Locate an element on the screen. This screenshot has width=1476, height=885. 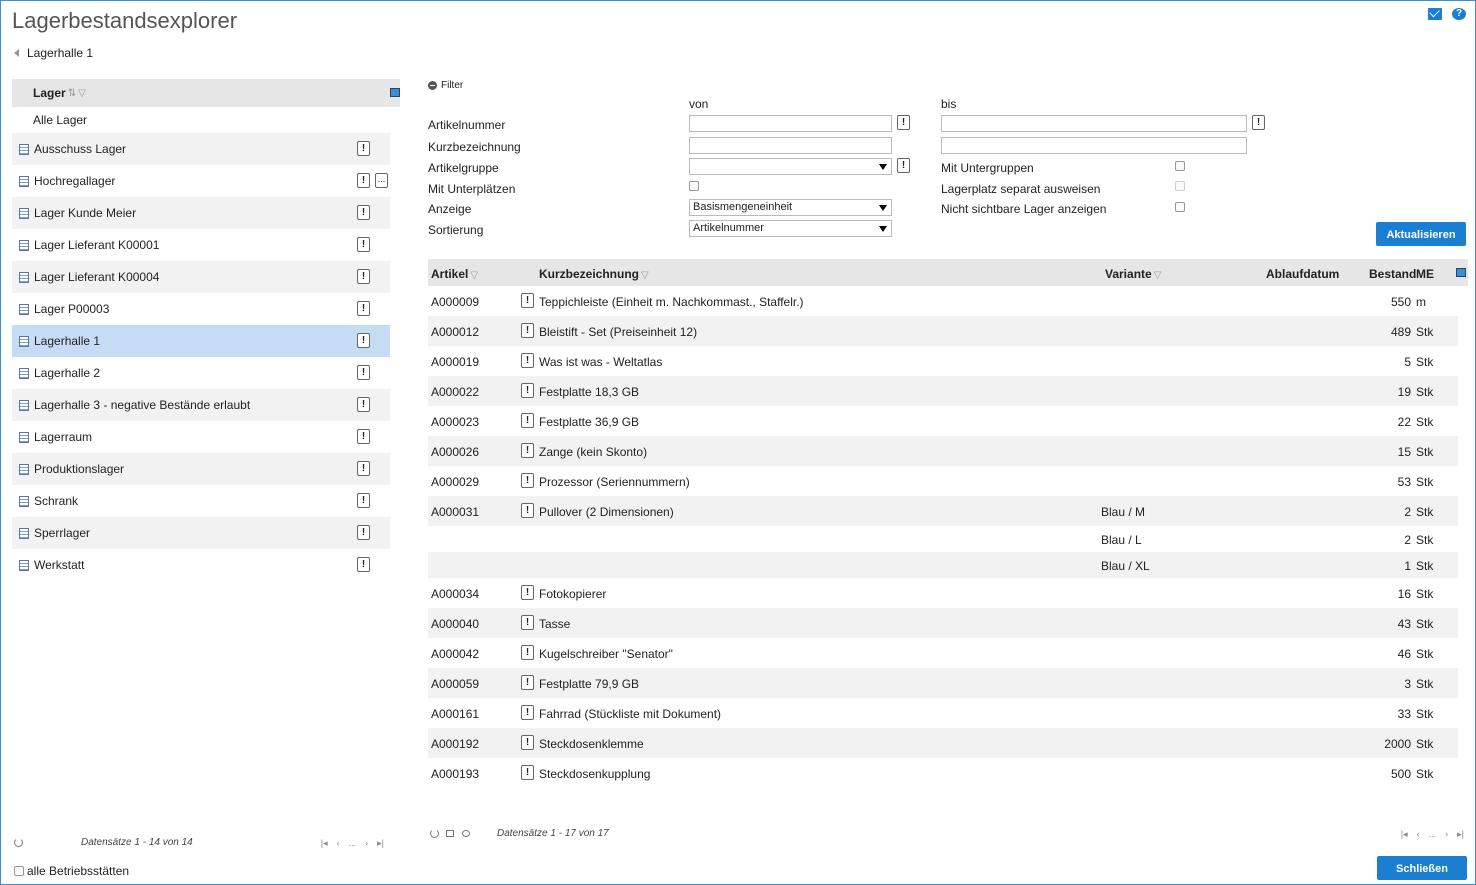
item-group-lookup-button: ! is located at coordinates (903, 165).